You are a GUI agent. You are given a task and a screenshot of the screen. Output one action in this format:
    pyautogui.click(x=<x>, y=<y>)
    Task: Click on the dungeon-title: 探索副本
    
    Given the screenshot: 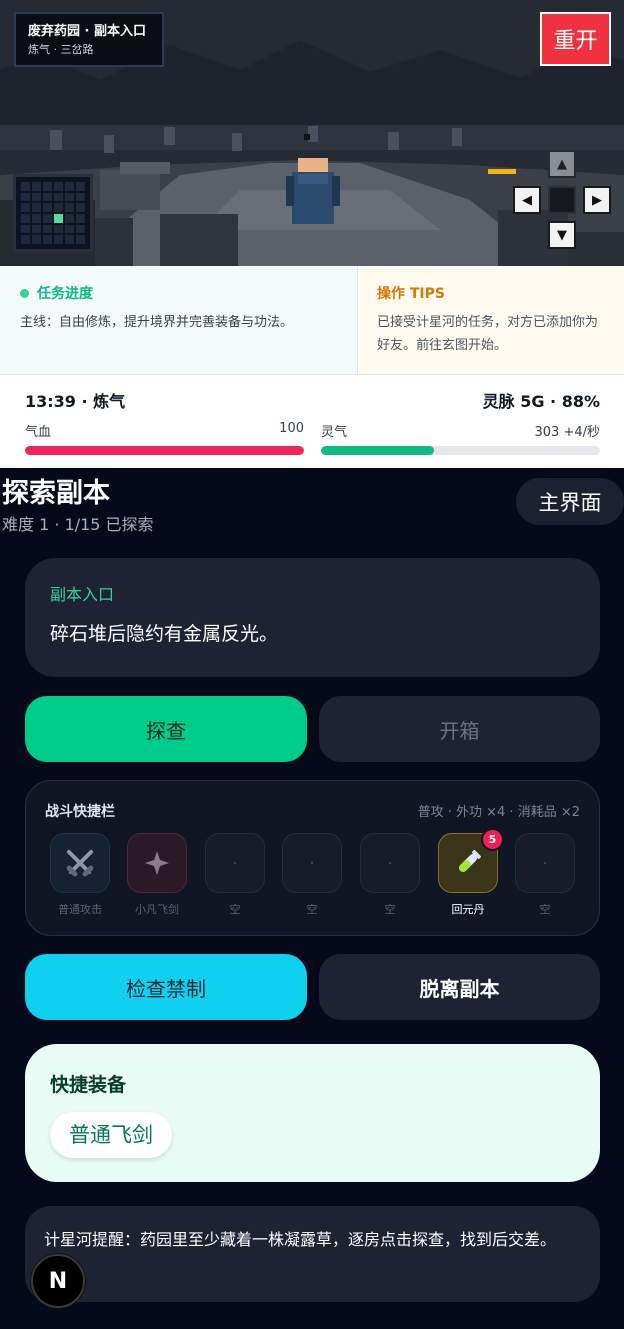 What is the action you would take?
    pyautogui.click(x=56, y=493)
    